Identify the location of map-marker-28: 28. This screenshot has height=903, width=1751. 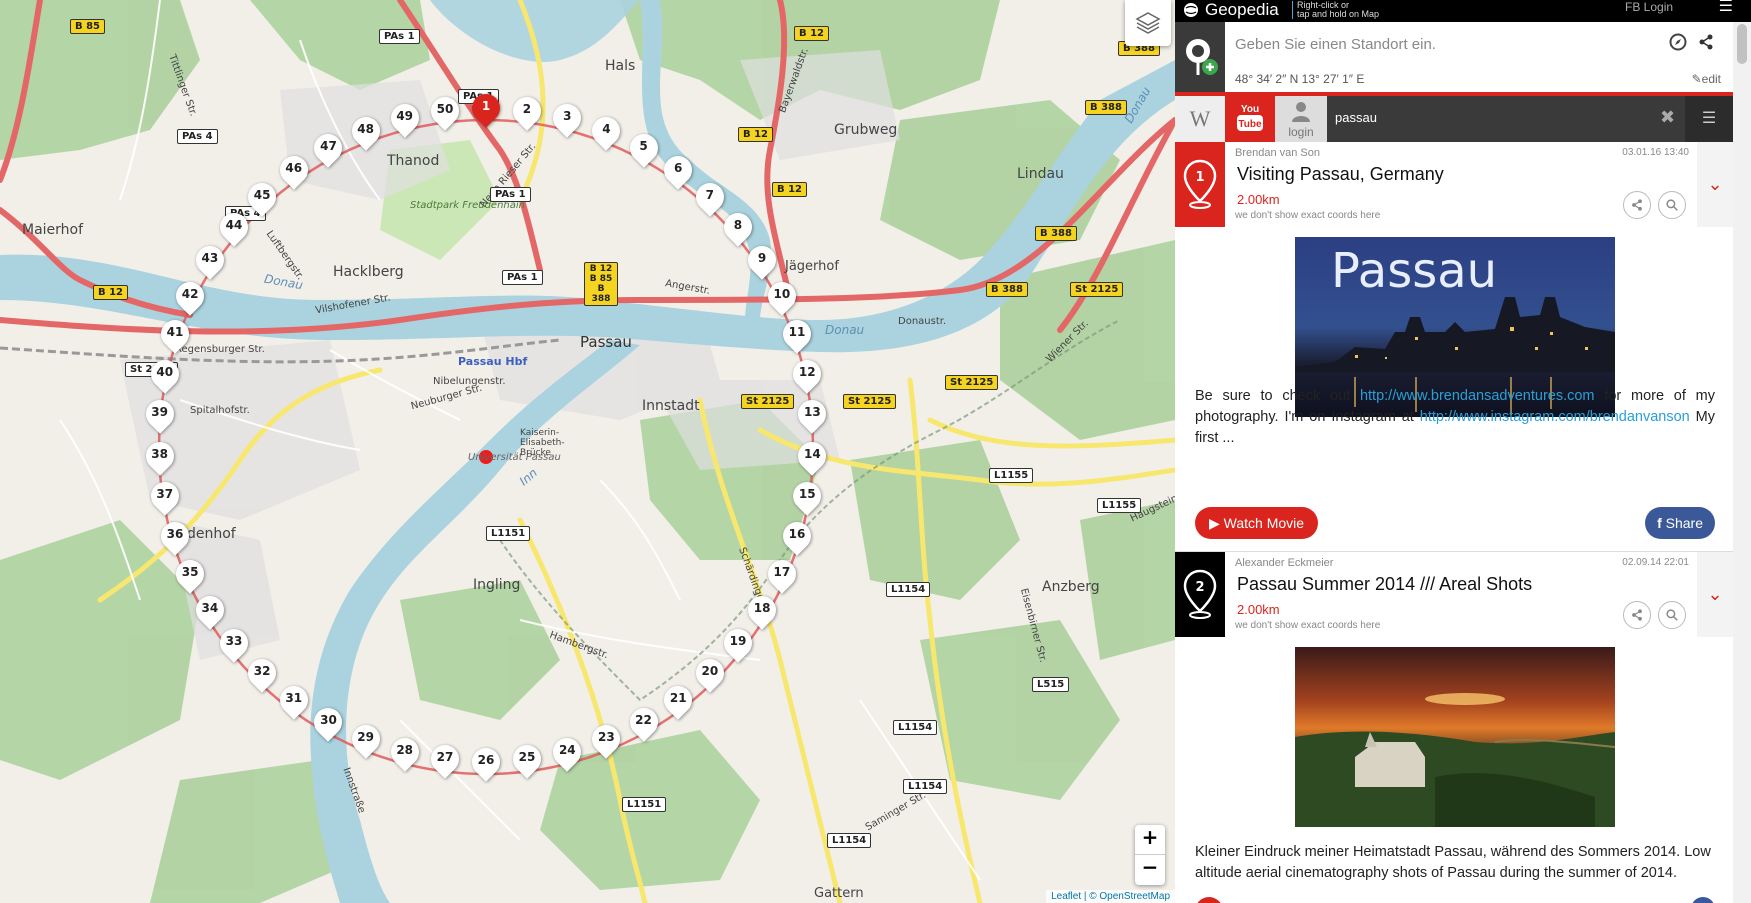
(404, 752).